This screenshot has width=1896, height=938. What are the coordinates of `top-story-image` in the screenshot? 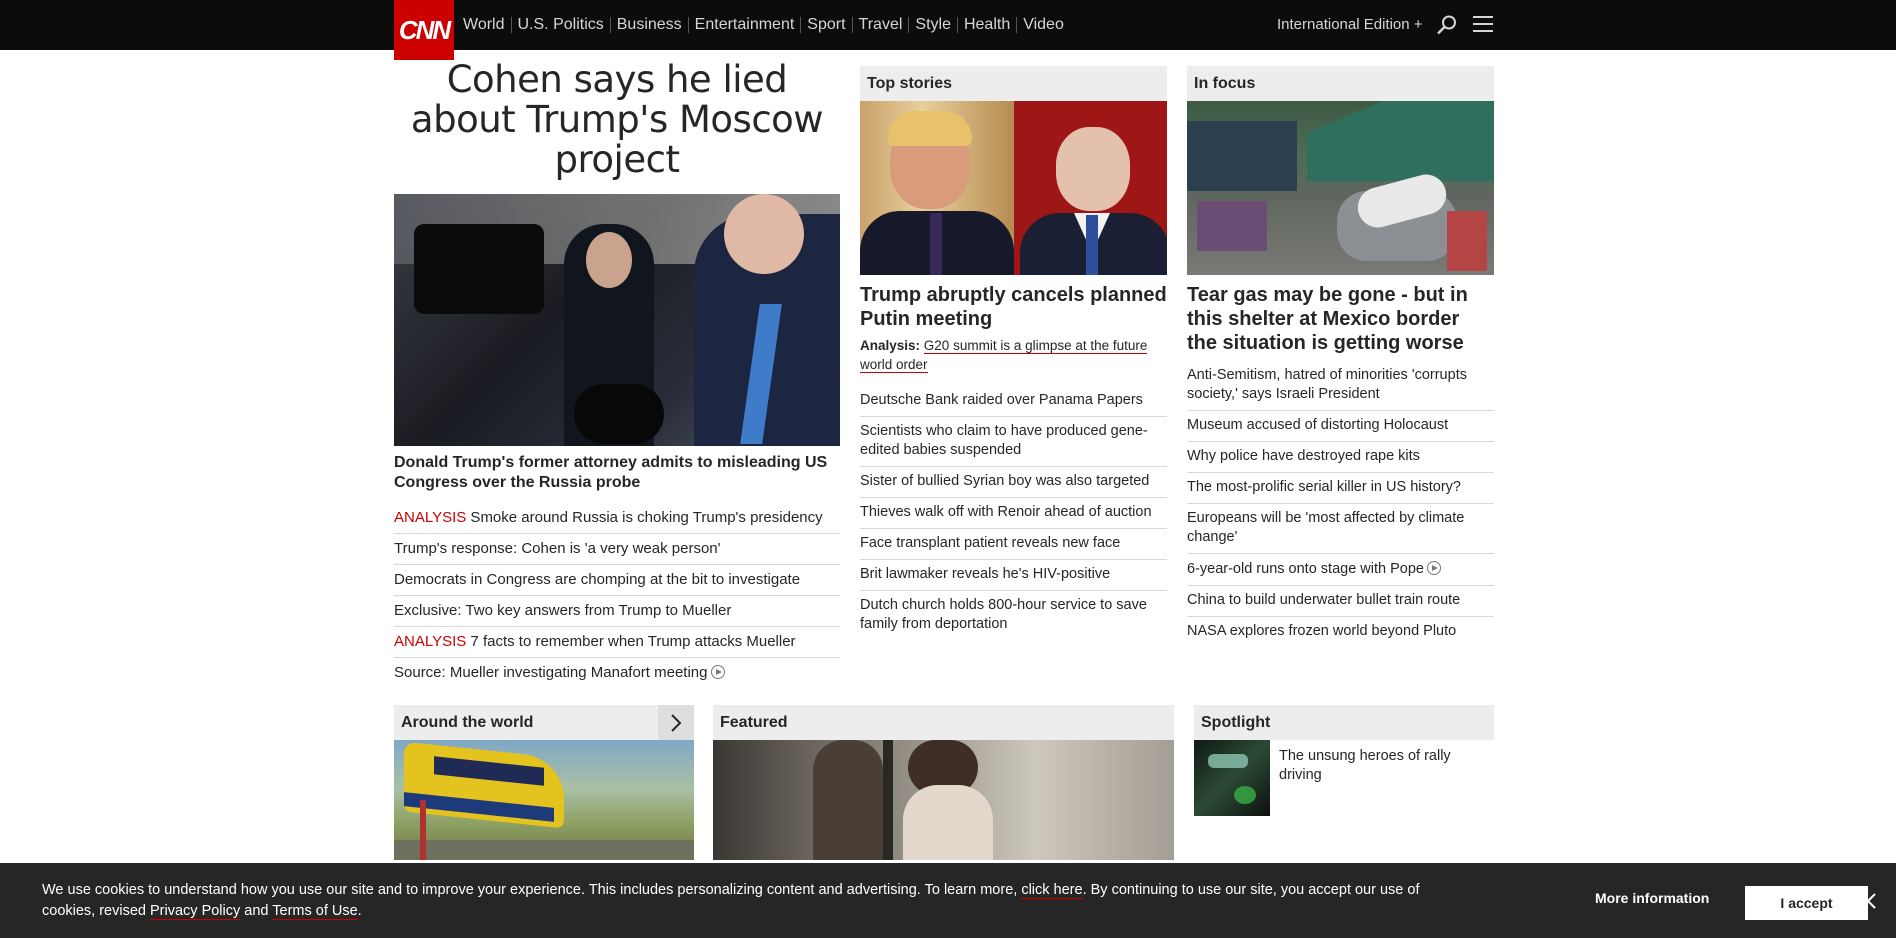 It's located at (1013, 188).